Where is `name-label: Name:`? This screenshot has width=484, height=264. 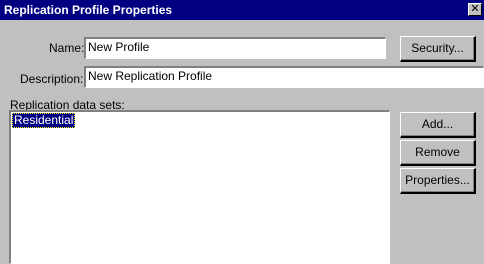 name-label: Name: is located at coordinates (67, 48).